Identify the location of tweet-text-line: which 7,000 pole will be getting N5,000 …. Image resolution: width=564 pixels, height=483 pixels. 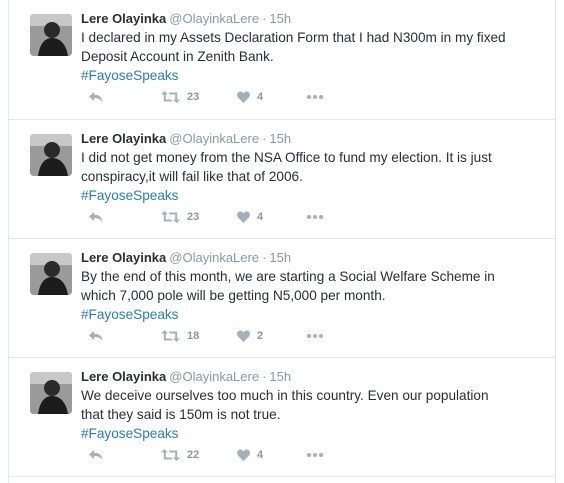
(233, 295).